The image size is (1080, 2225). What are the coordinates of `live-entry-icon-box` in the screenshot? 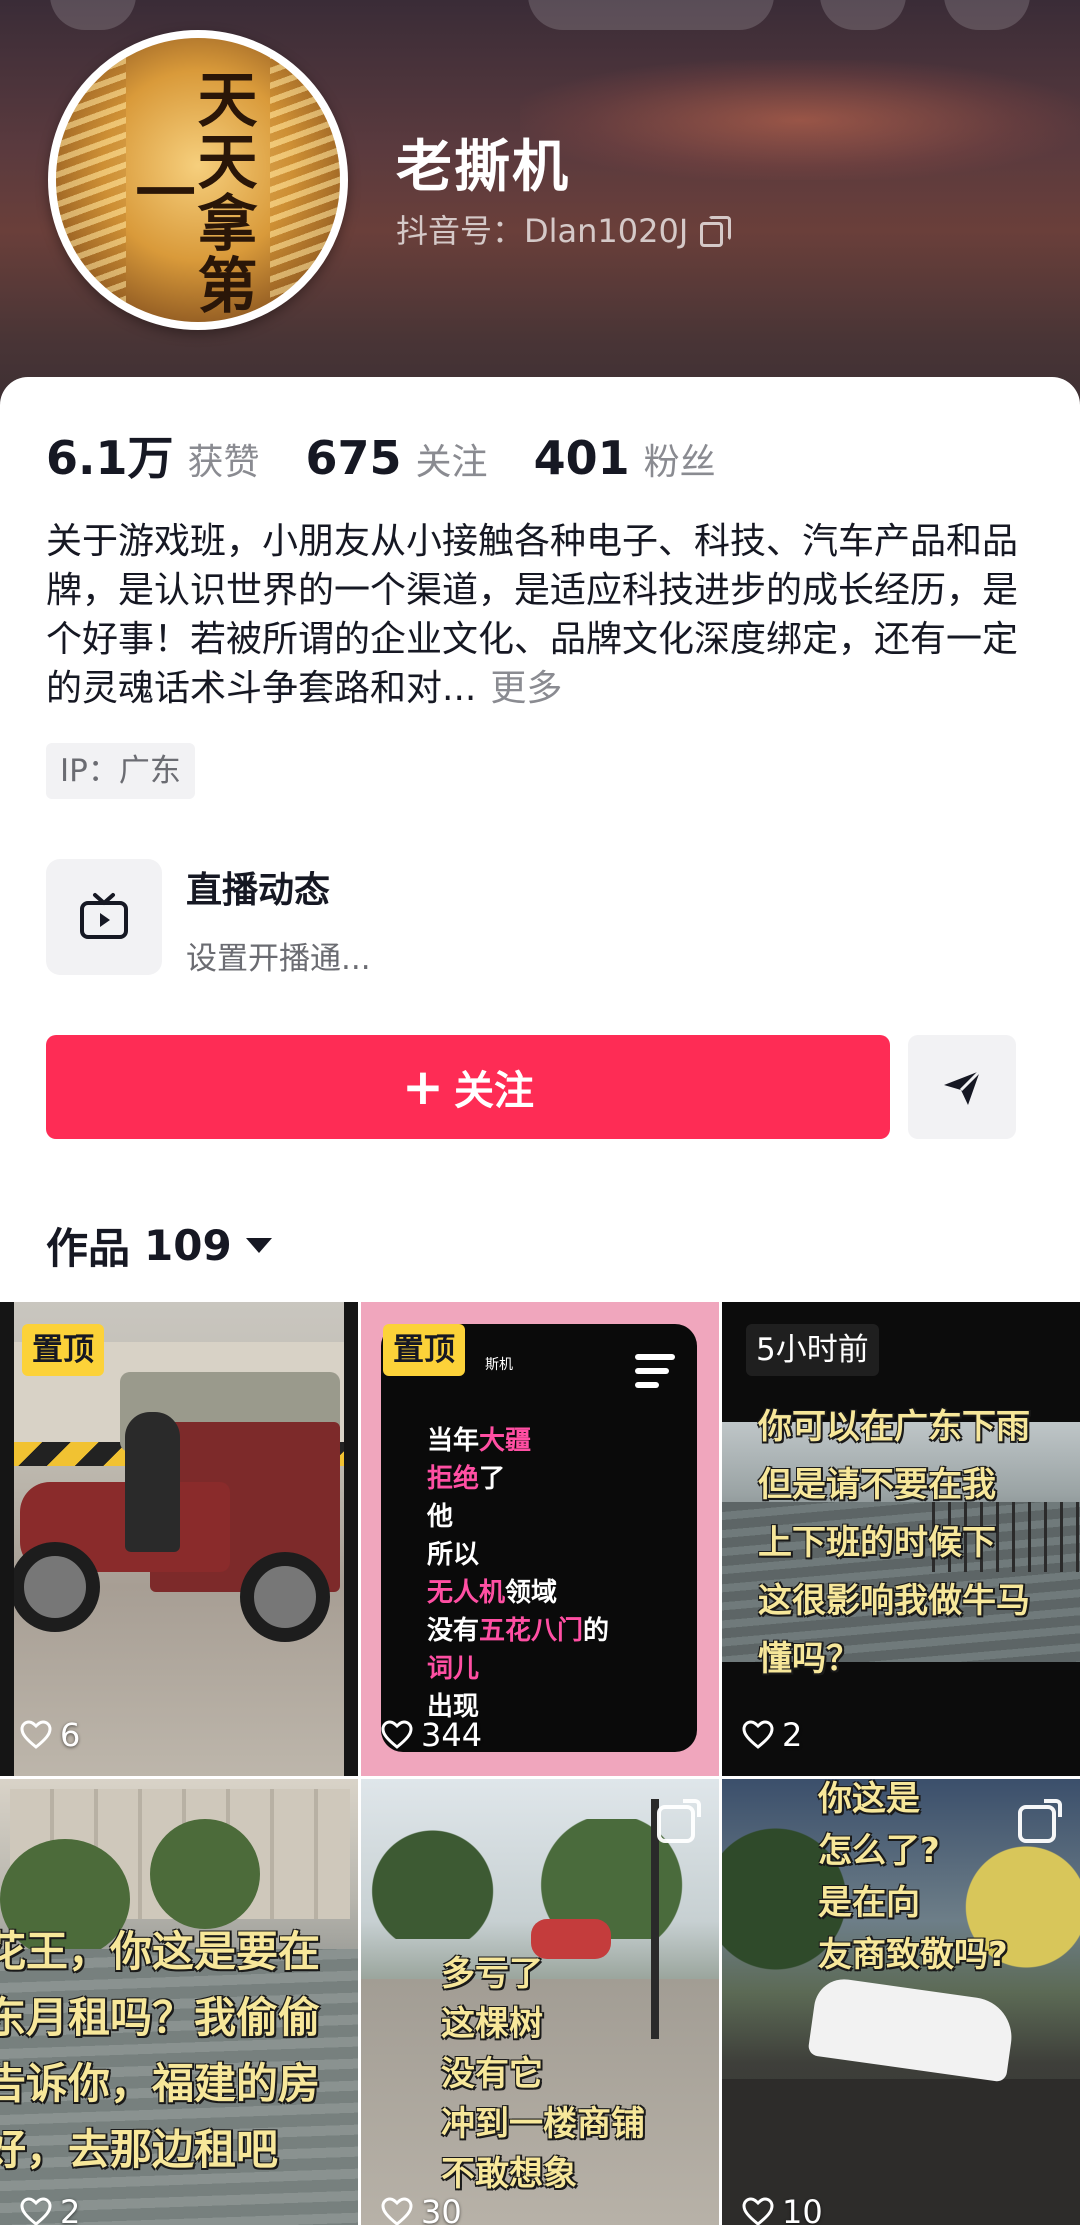 It's located at (104, 917).